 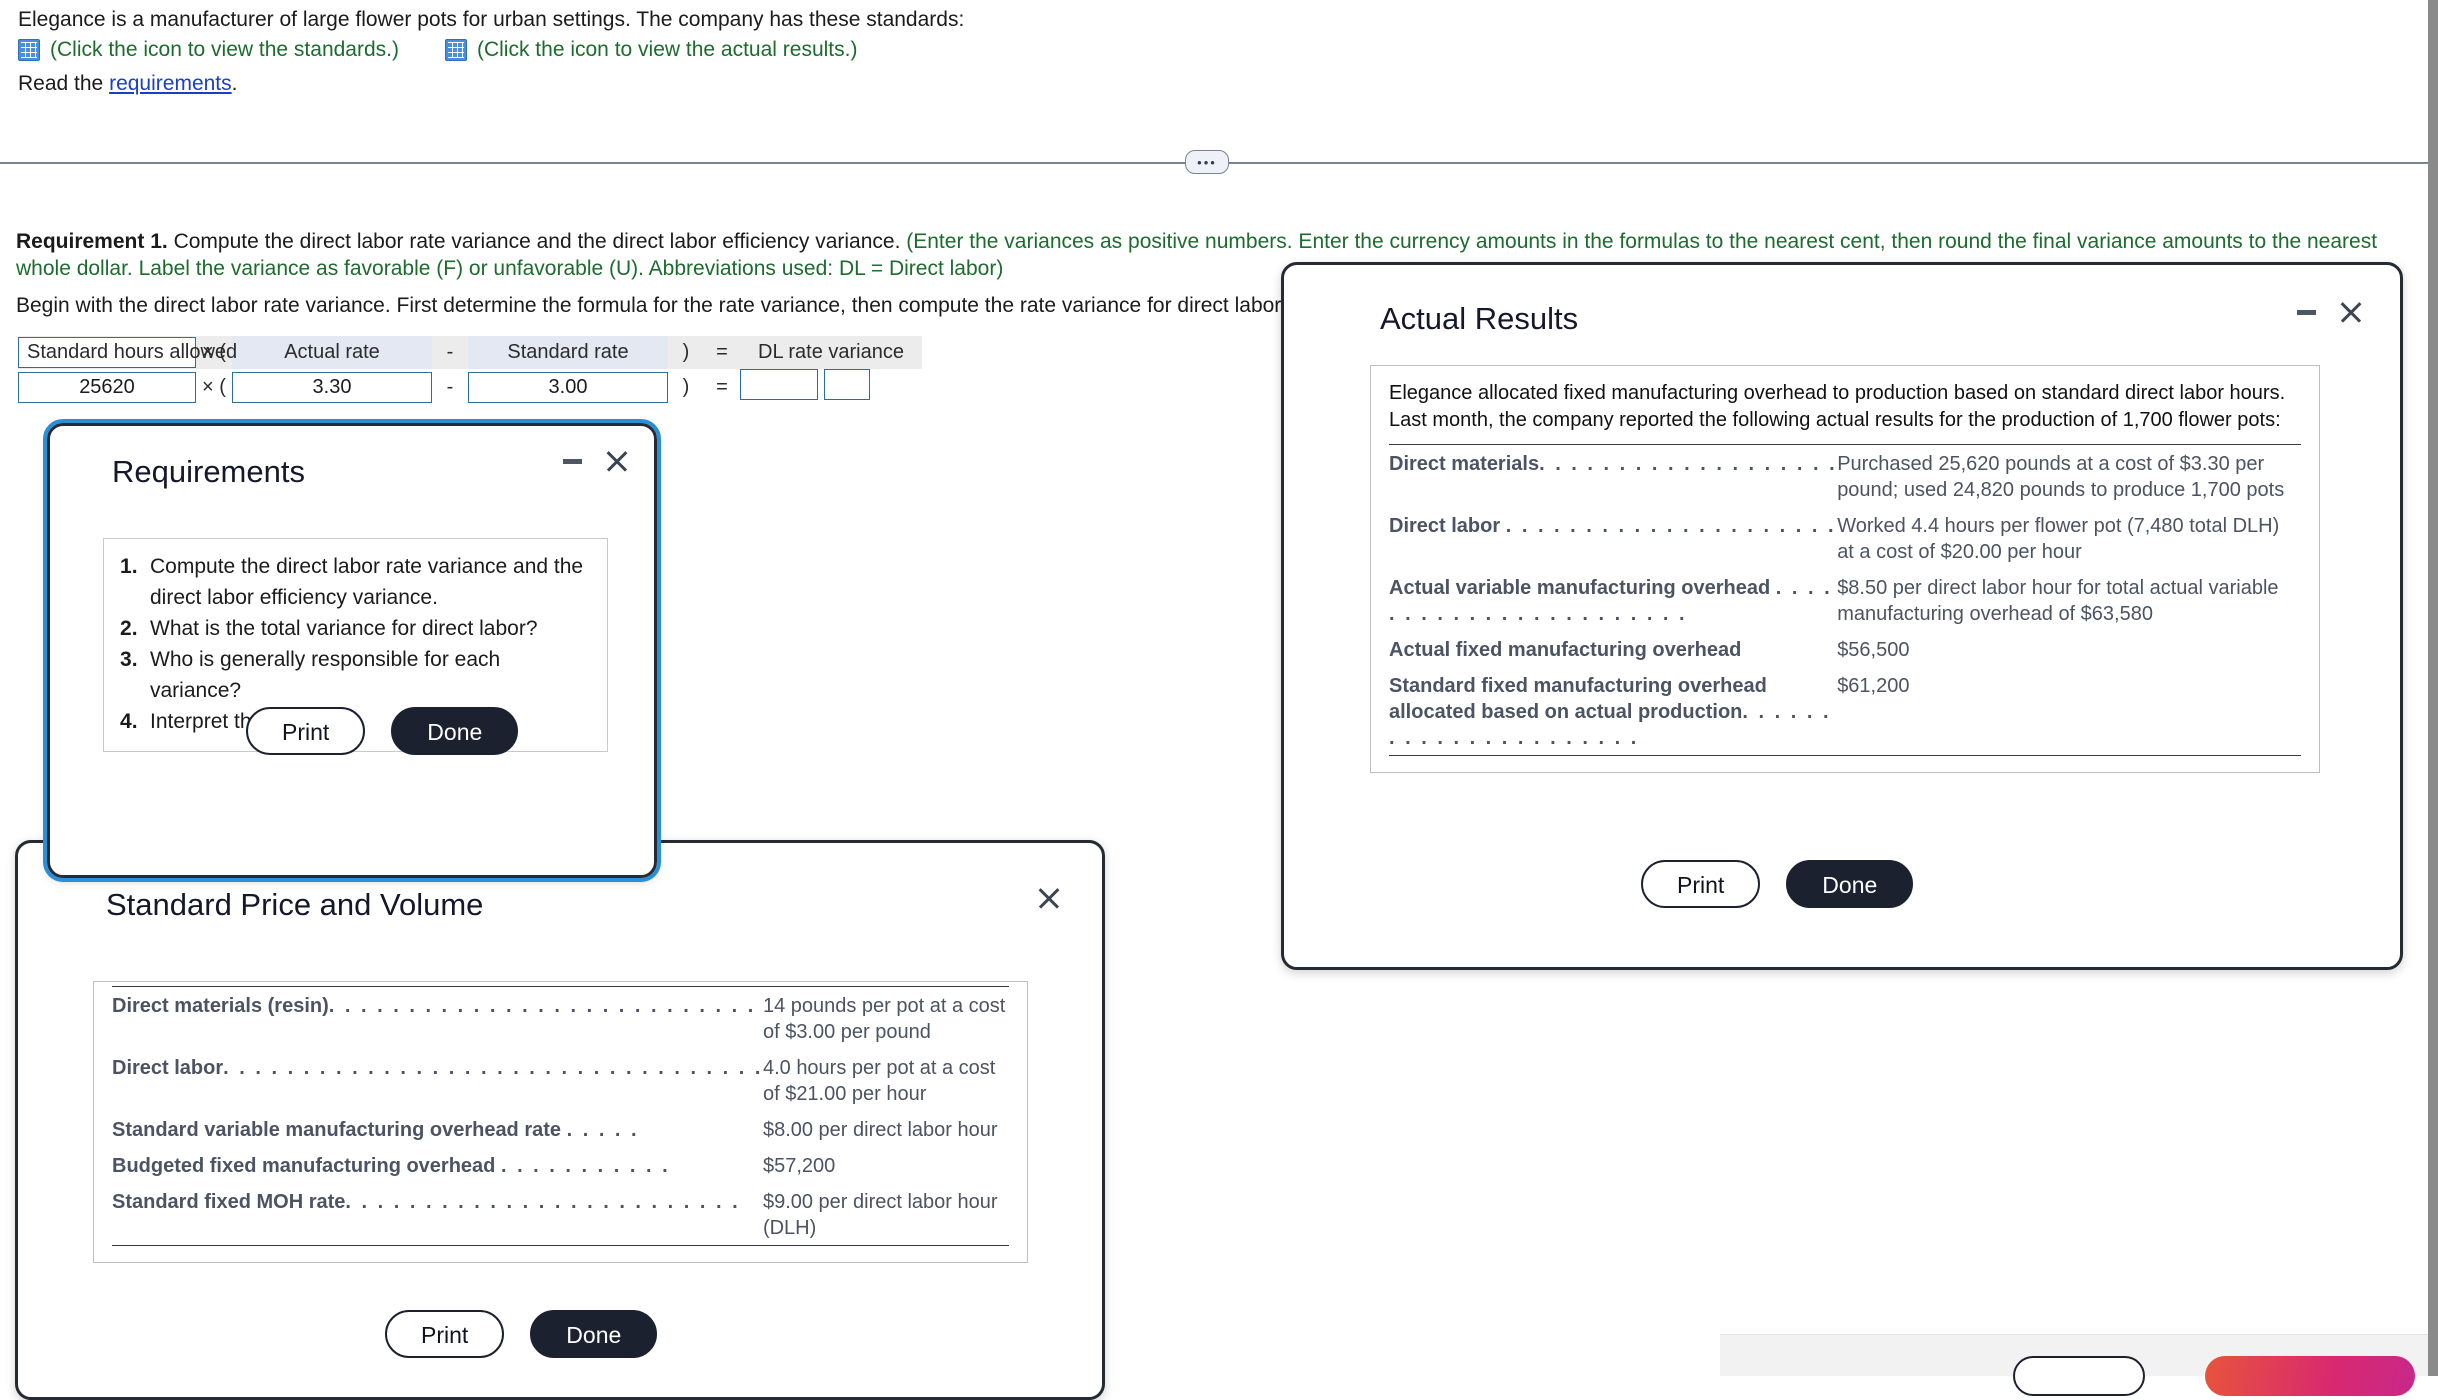 What do you see at coordinates (1445, 526) in the screenshot?
I see `actual-row-name-1: Direct labor` at bounding box center [1445, 526].